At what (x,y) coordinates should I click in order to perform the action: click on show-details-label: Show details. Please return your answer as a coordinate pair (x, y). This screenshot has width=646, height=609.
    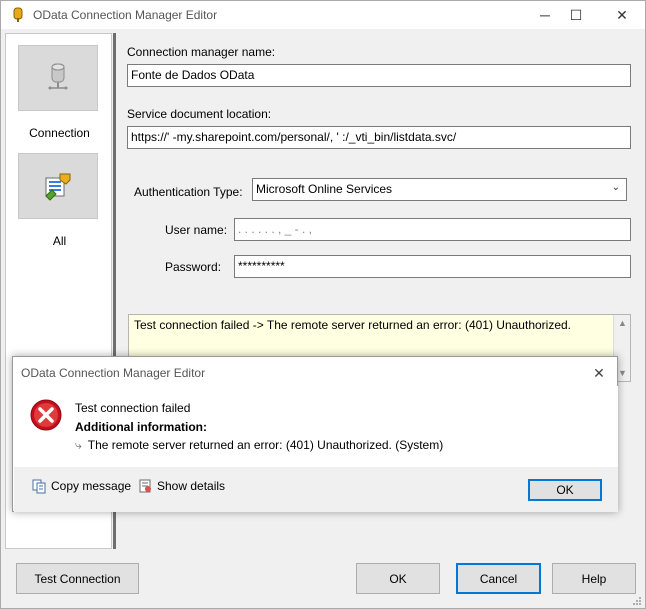
    Looking at the image, I should click on (191, 486).